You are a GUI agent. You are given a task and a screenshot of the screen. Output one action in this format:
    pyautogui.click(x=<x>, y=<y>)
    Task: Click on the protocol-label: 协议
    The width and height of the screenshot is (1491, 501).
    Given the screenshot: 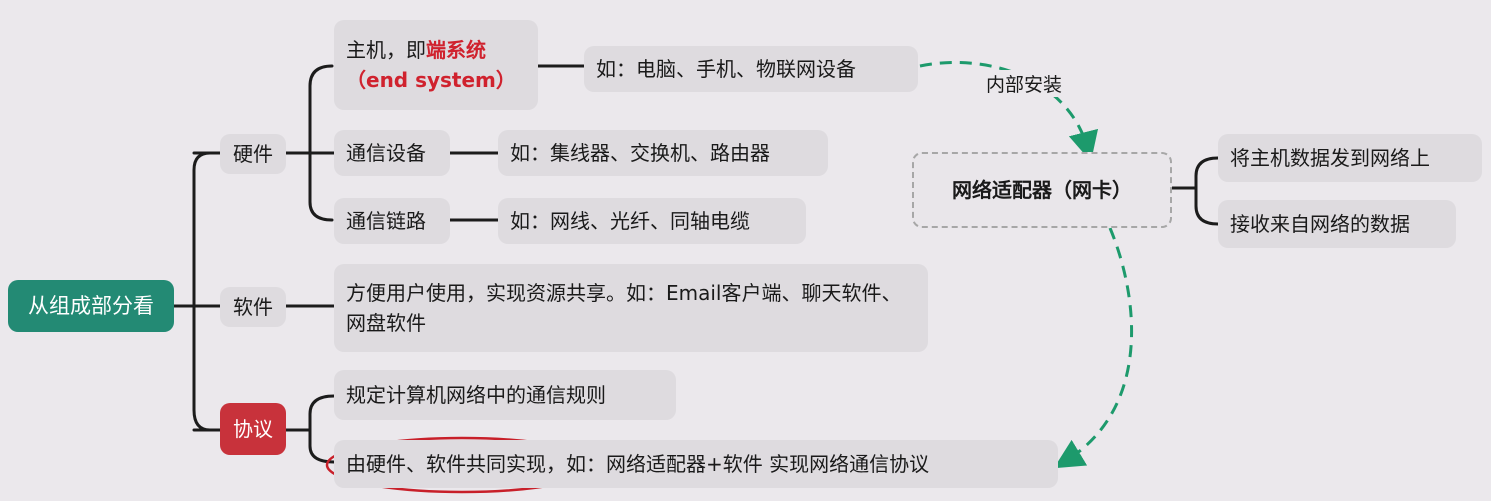 What is the action you would take?
    pyautogui.click(x=253, y=429)
    